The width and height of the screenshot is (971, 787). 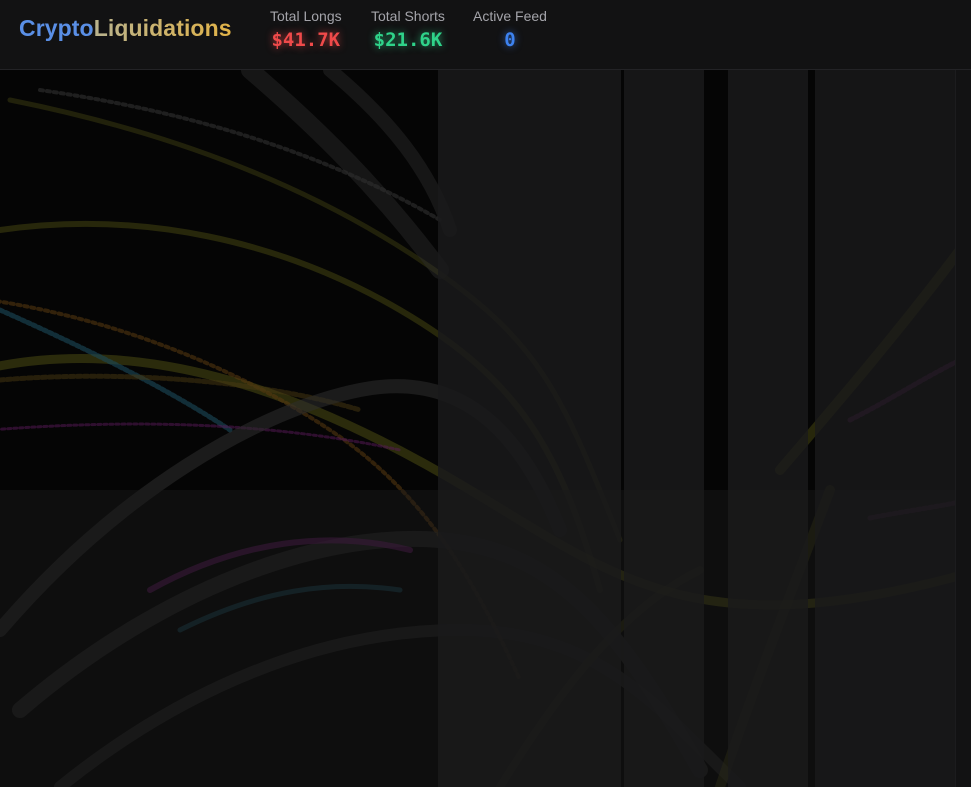 What do you see at coordinates (345, 174) in the screenshot?
I see `stream-path` at bounding box center [345, 174].